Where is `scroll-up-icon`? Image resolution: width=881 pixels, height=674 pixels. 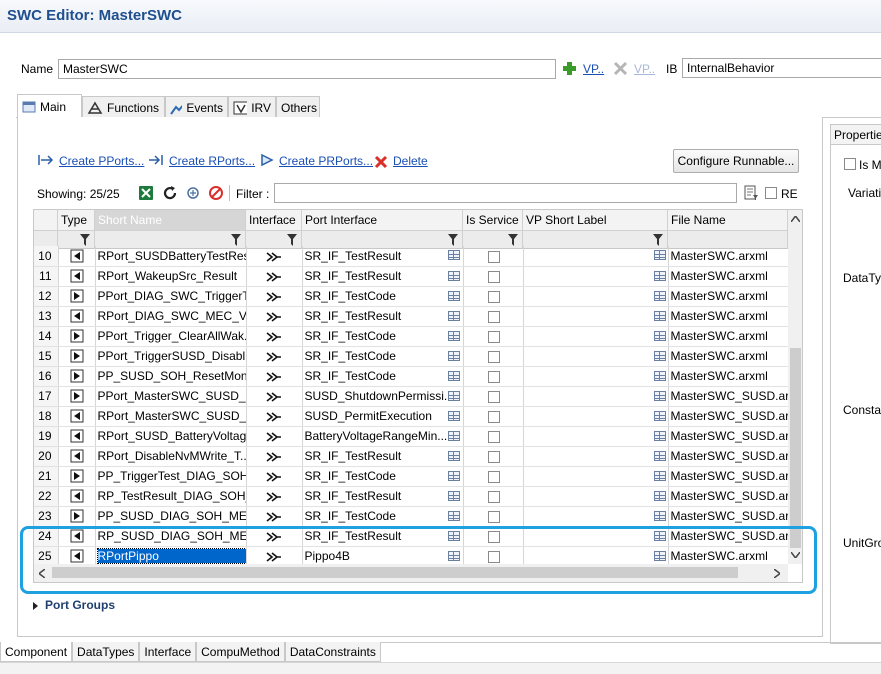 scroll-up-icon is located at coordinates (795, 219).